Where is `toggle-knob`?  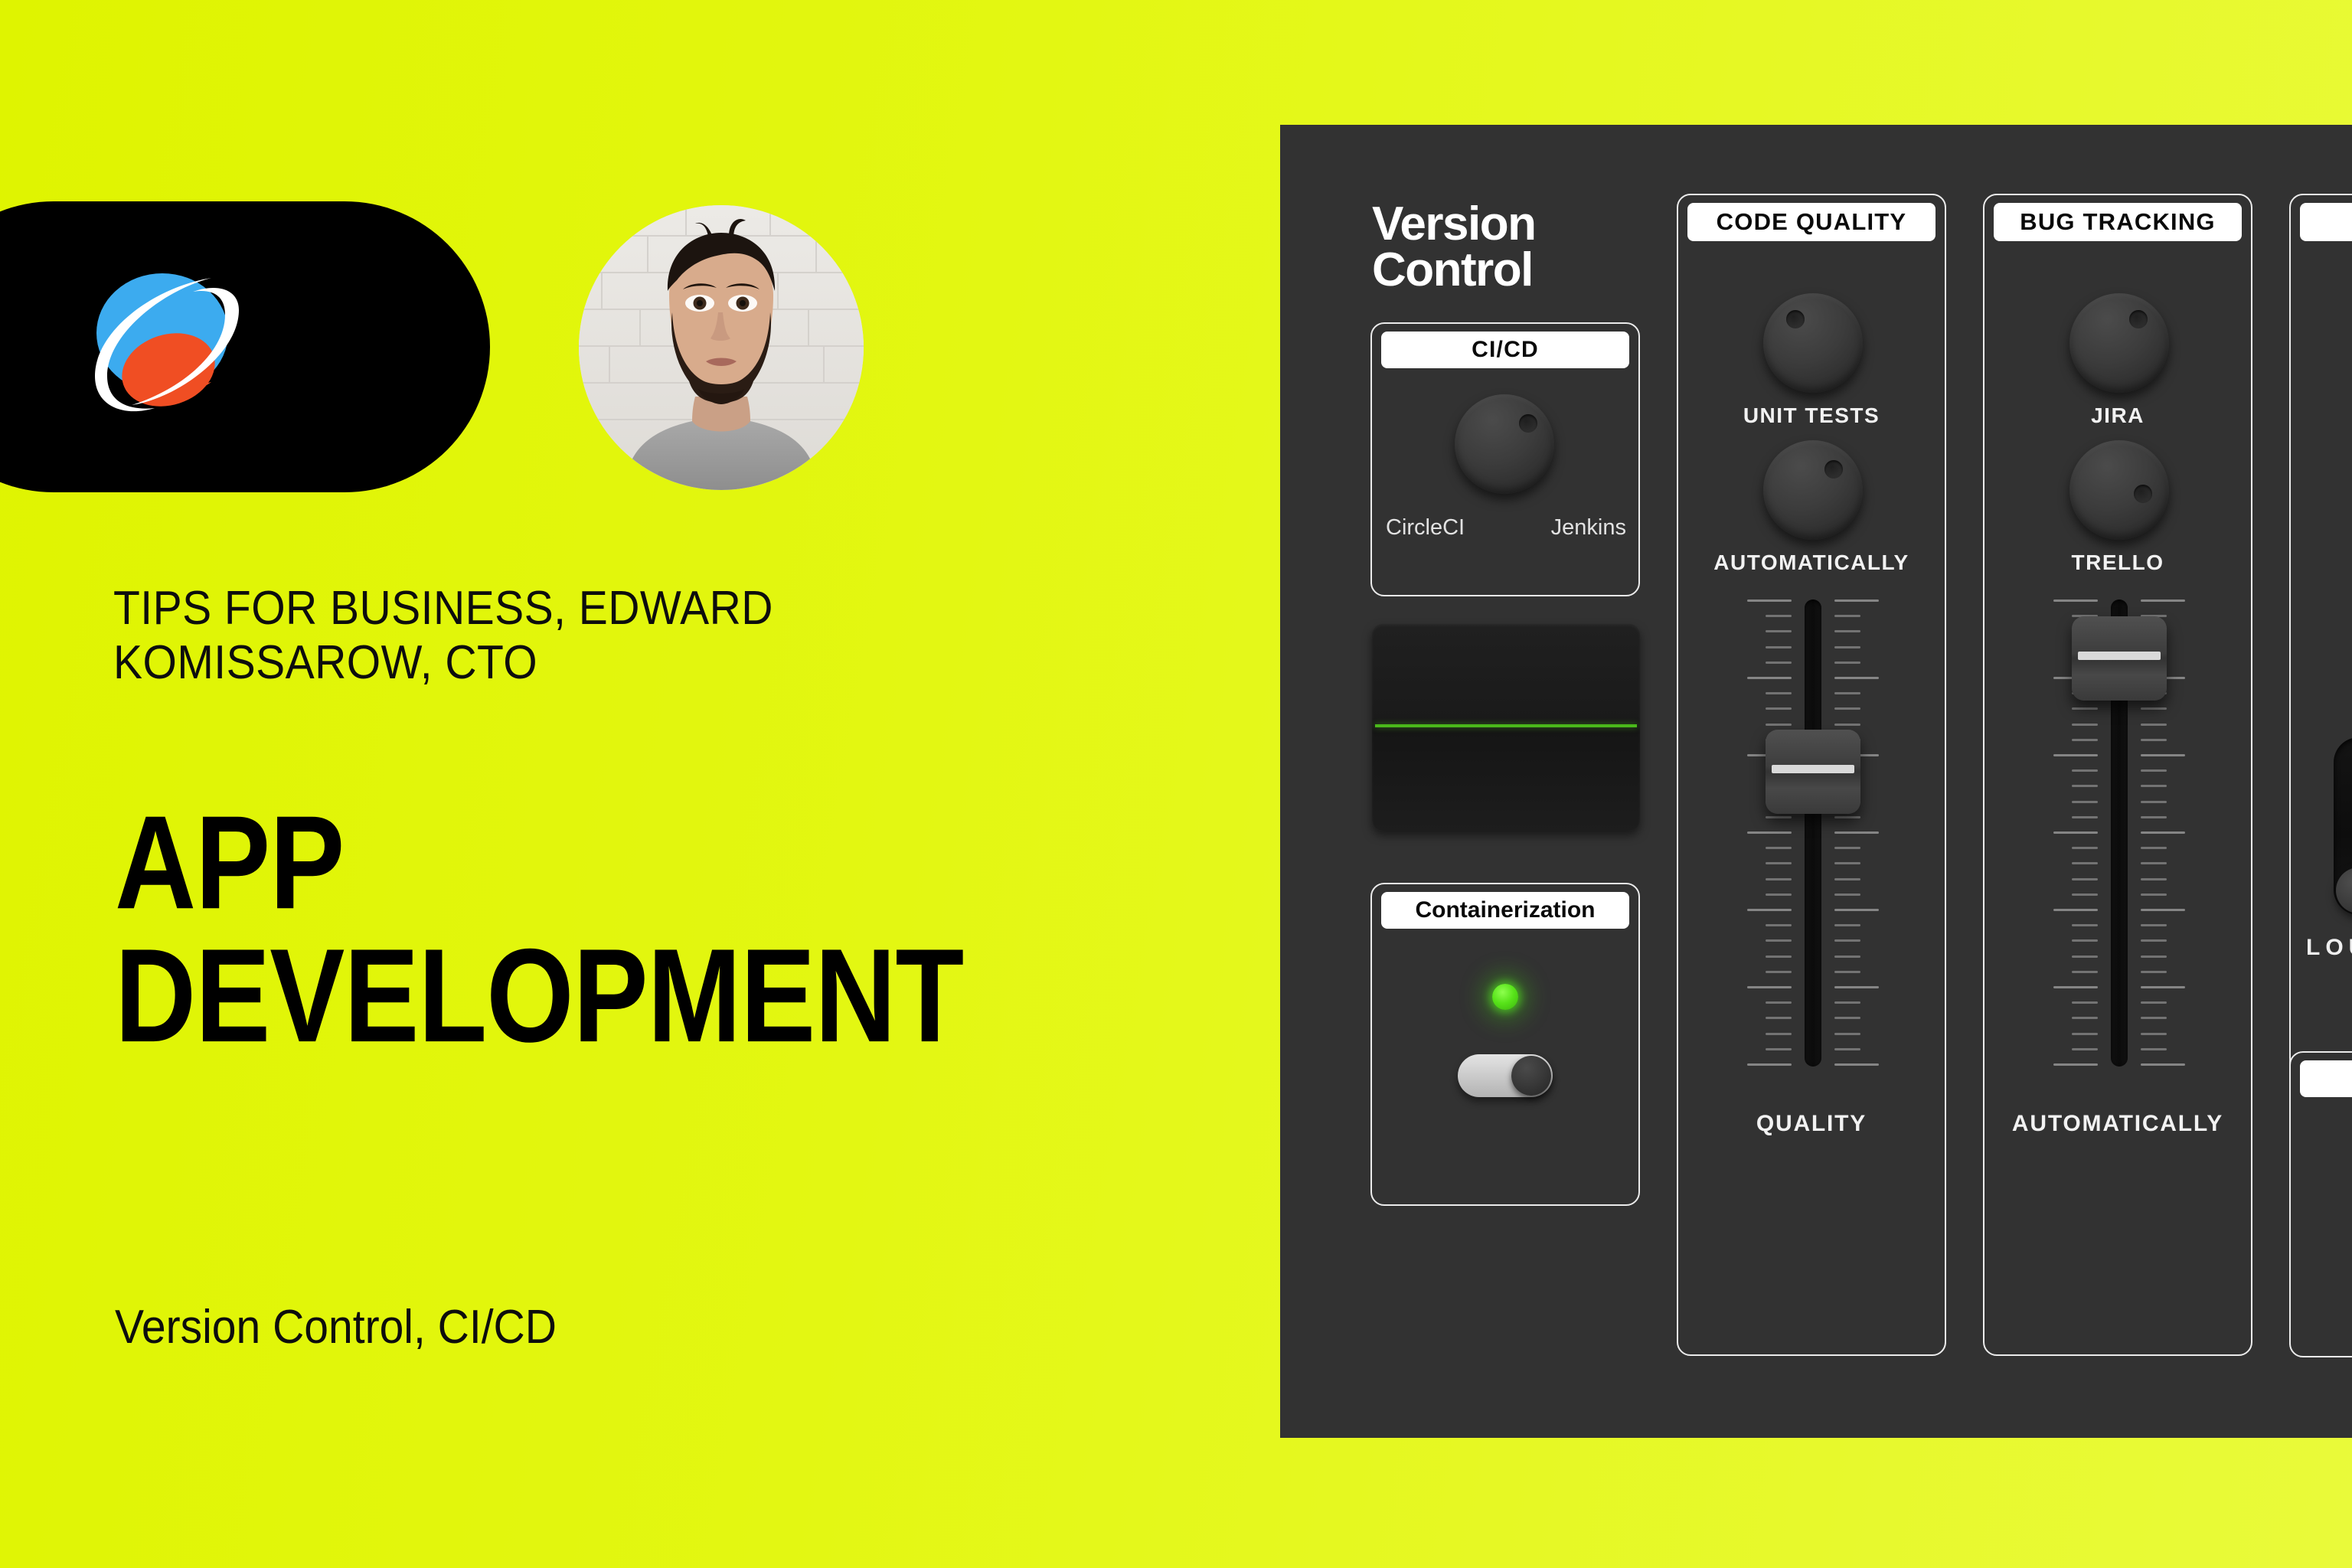
toggle-knob is located at coordinates (1531, 1076).